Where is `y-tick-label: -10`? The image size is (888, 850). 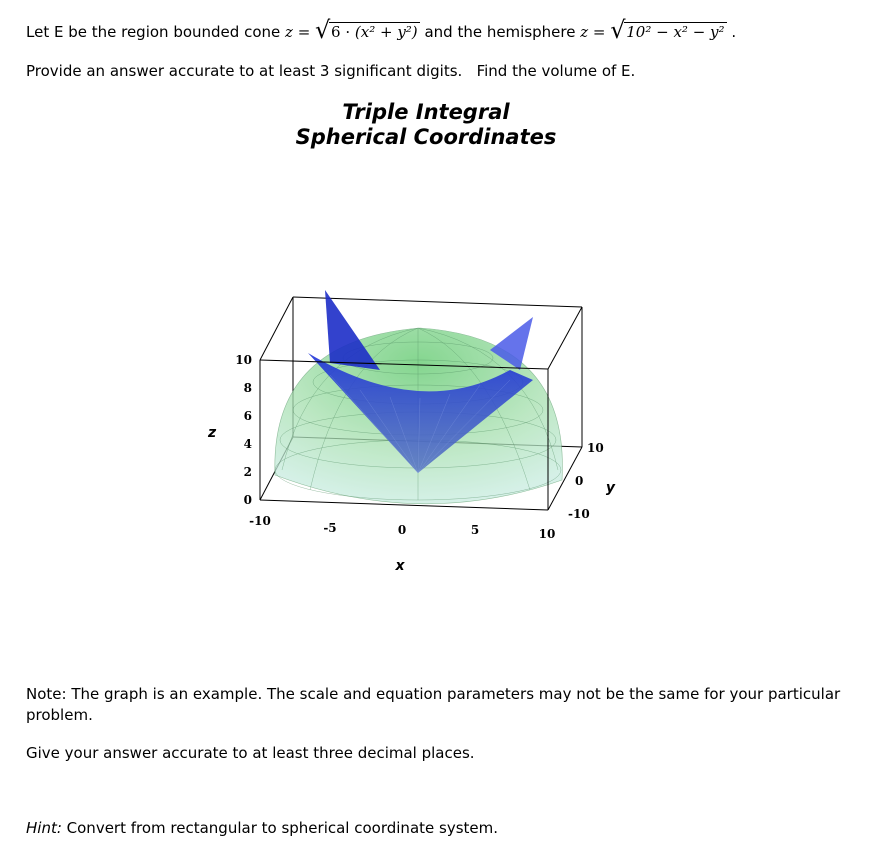 y-tick-label: -10 is located at coordinates (579, 514).